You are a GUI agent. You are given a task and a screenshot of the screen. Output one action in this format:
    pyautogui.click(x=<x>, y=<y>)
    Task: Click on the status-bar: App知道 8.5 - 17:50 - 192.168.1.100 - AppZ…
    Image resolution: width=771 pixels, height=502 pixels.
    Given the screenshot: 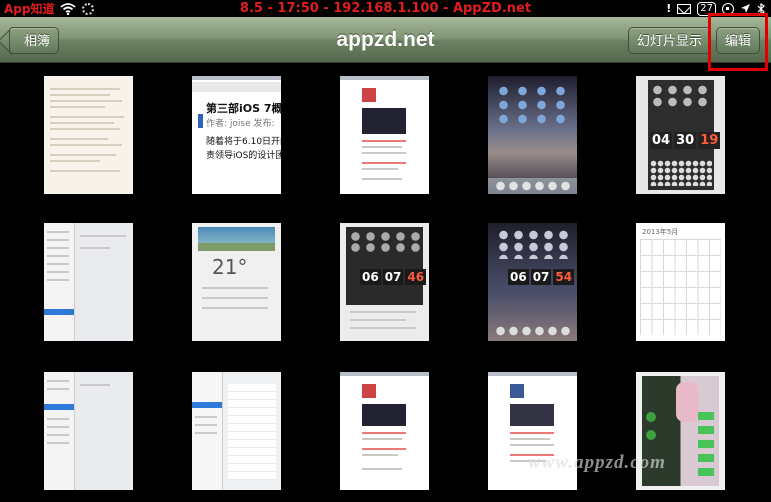 What is the action you would take?
    pyautogui.click(x=385, y=8)
    